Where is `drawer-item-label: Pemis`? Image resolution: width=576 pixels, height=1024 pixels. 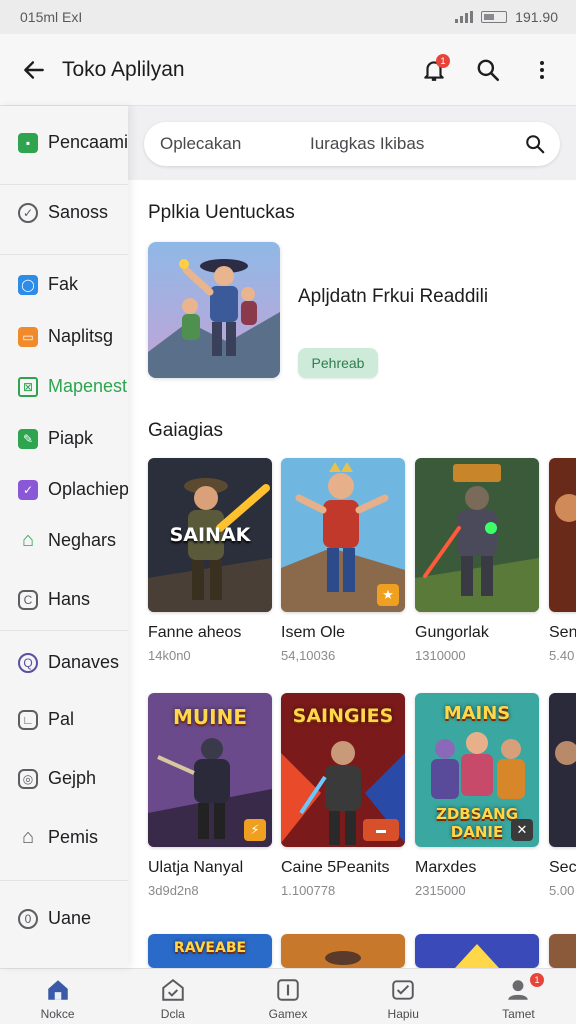
drawer-item-label: Pemis is located at coordinates (73, 837).